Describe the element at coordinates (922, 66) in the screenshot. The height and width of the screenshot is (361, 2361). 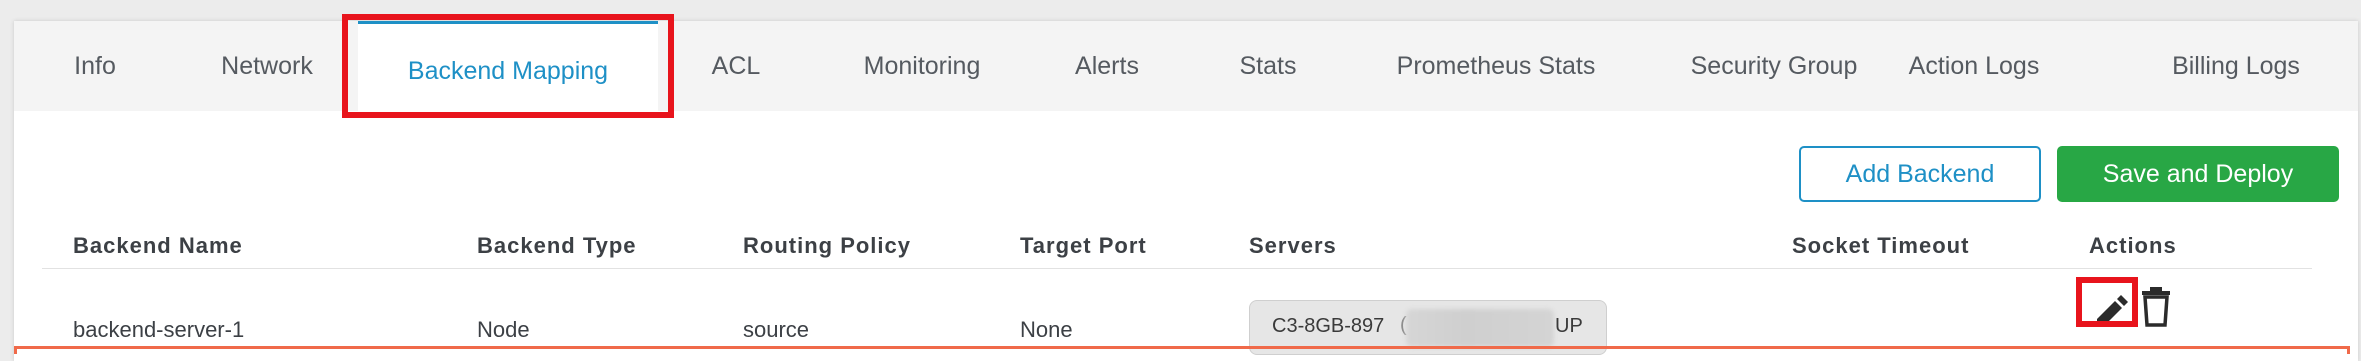
I see `tab-monitoring: Monitoring` at that location.